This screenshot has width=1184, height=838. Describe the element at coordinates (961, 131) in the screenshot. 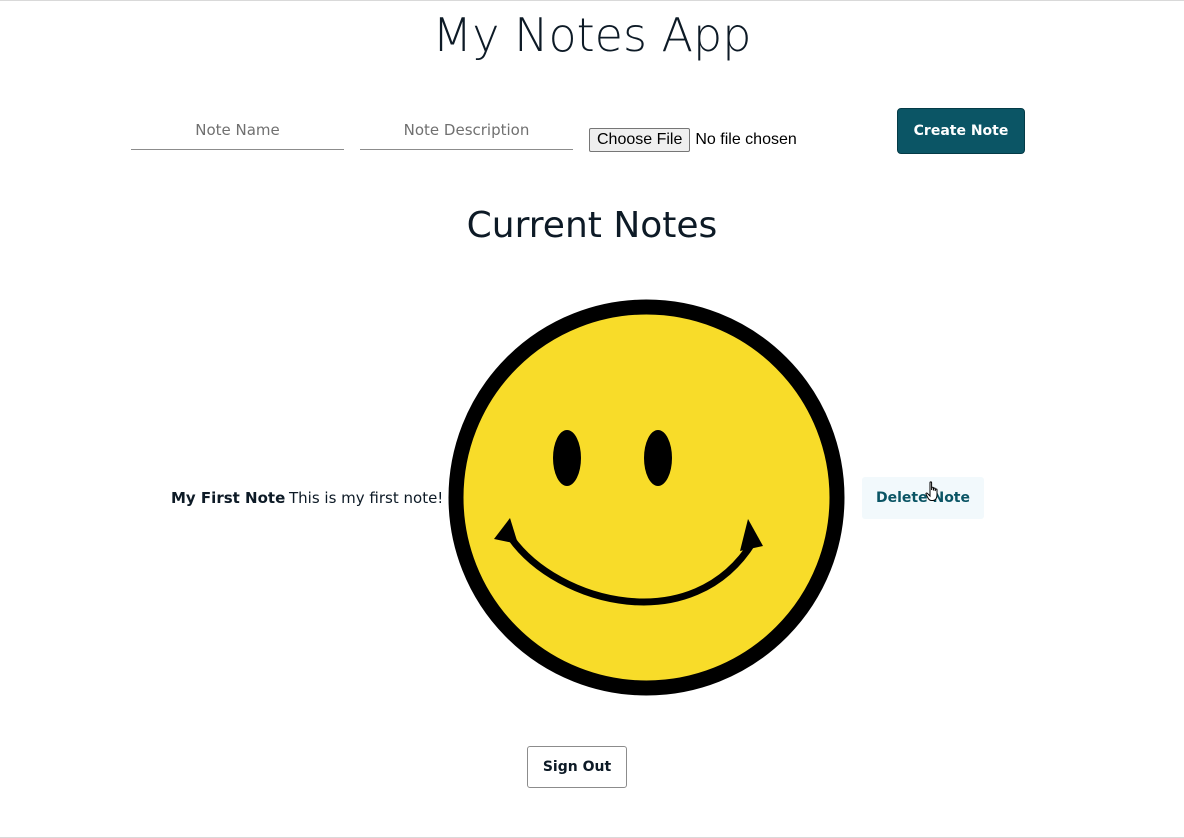

I see `create-note-button: Create Note` at that location.